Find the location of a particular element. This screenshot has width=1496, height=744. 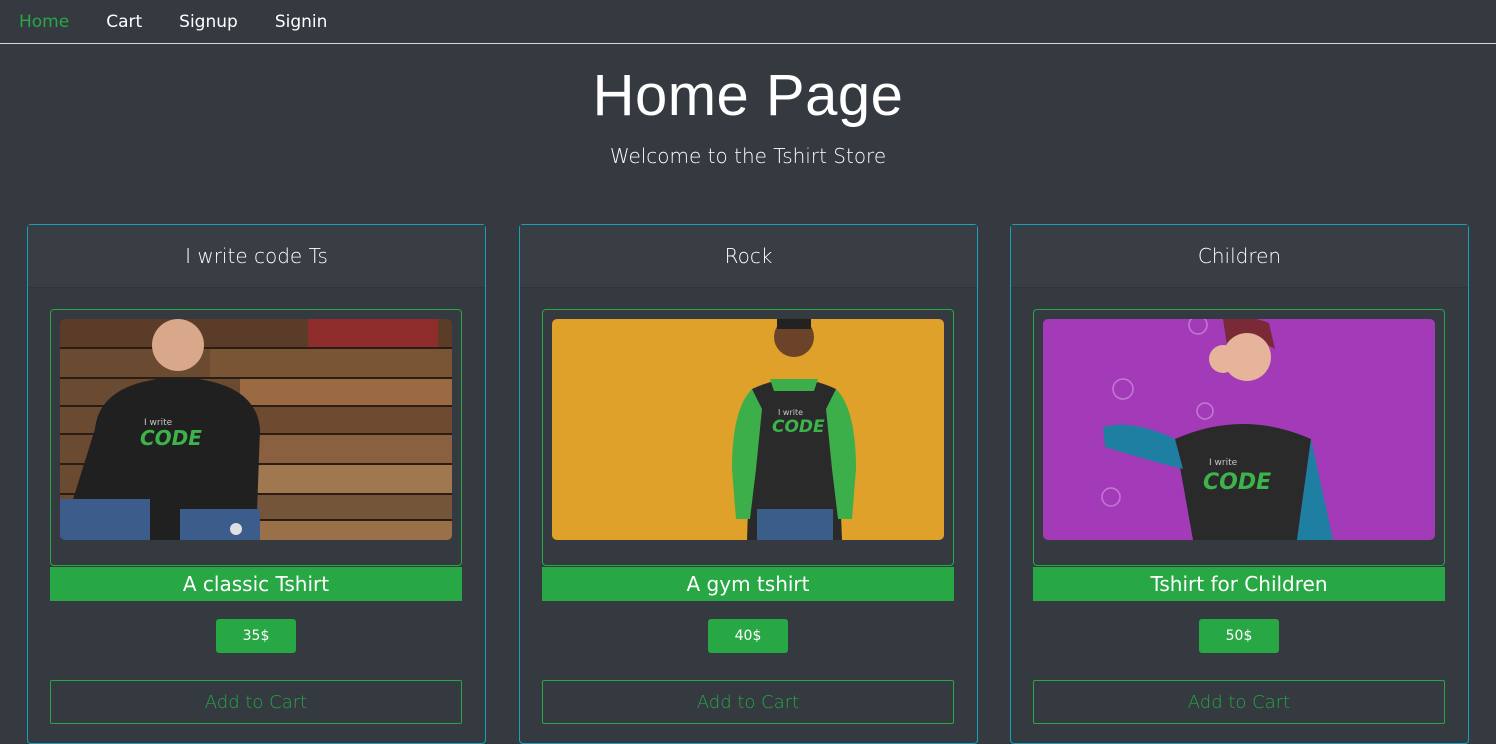

product-category: I write code Ts is located at coordinates (256, 256).